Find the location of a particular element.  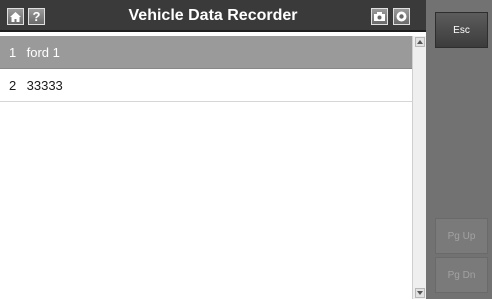

help-icon: ? is located at coordinates (36, 16).